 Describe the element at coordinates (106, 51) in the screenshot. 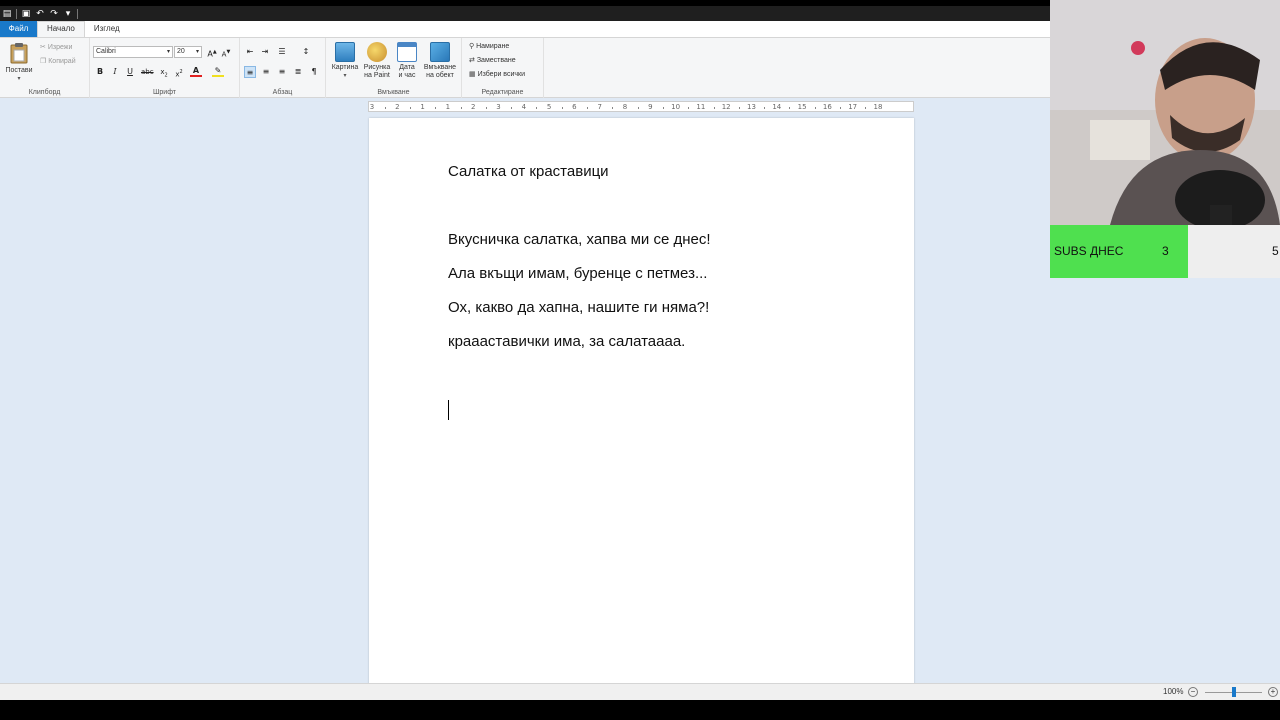

I see `font-family-value: Calibri` at that location.